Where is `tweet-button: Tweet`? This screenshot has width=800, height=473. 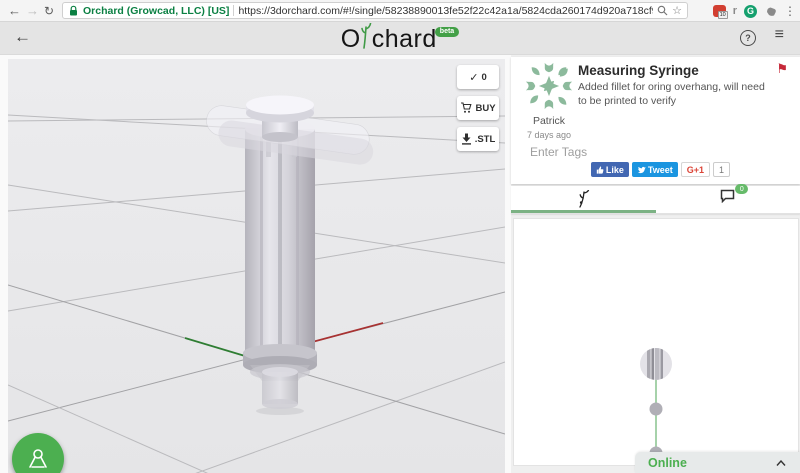 tweet-button: Tweet is located at coordinates (654, 169).